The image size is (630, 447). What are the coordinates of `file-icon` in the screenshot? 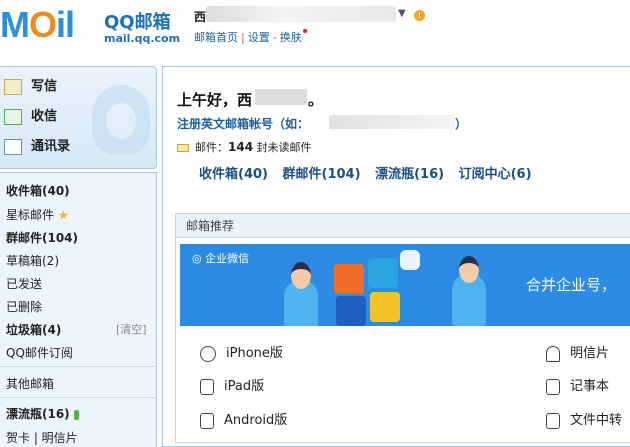 It's located at (553, 420).